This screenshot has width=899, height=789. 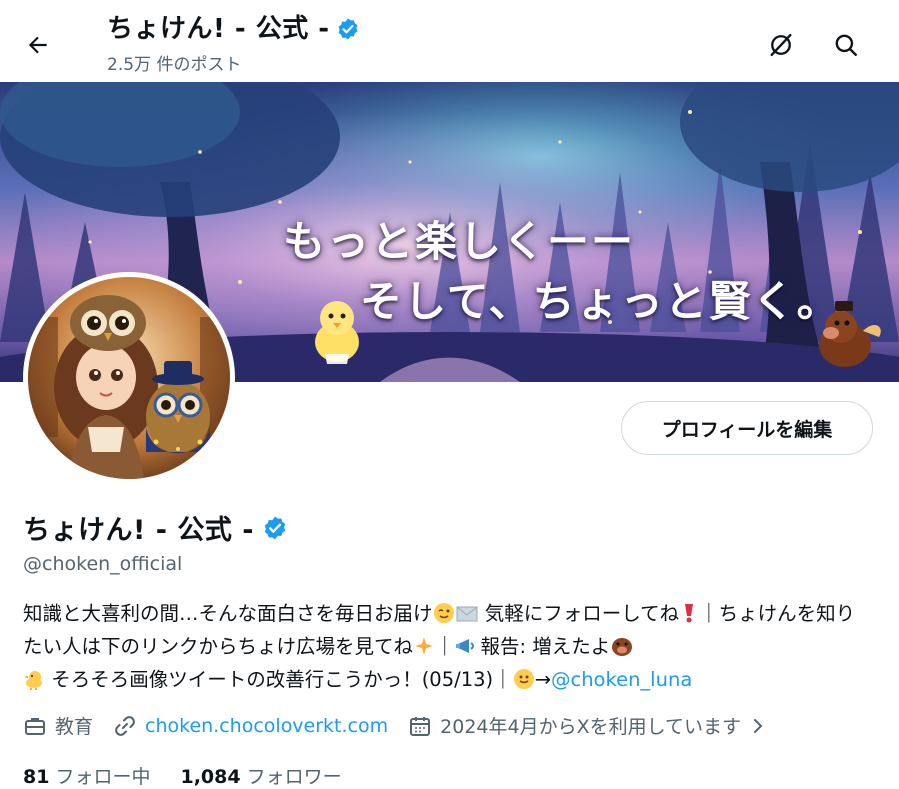 I want to click on avatar-illustration, so click(x=129, y=378).